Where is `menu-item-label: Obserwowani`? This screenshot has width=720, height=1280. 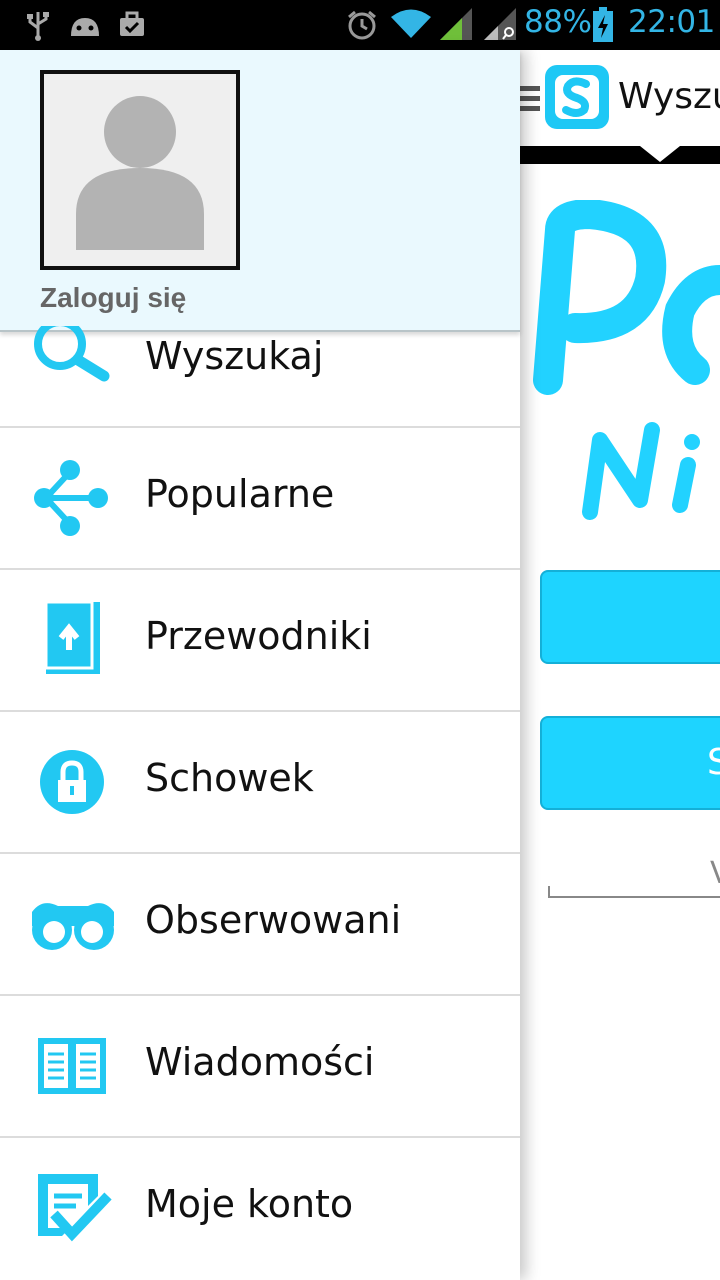 menu-item-label: Obserwowani is located at coordinates (273, 920).